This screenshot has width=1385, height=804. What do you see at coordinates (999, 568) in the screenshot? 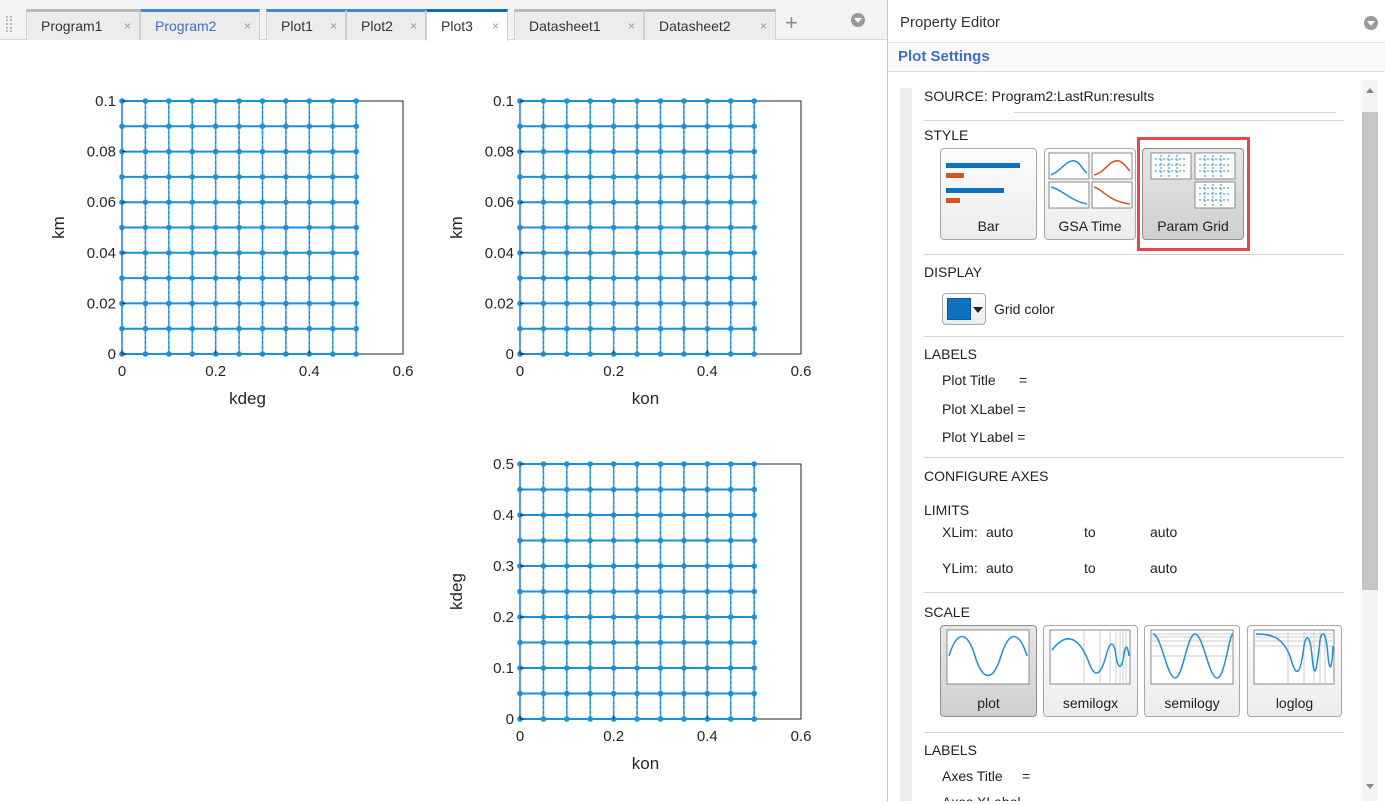
I see `ylim-from-field: auto` at bounding box center [999, 568].